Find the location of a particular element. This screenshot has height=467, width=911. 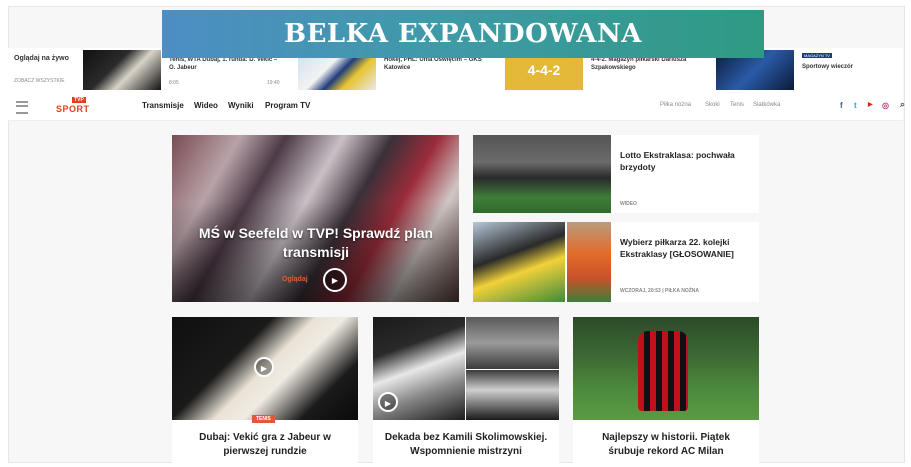

nav-item-transmisje: Transmisje is located at coordinates (163, 105).